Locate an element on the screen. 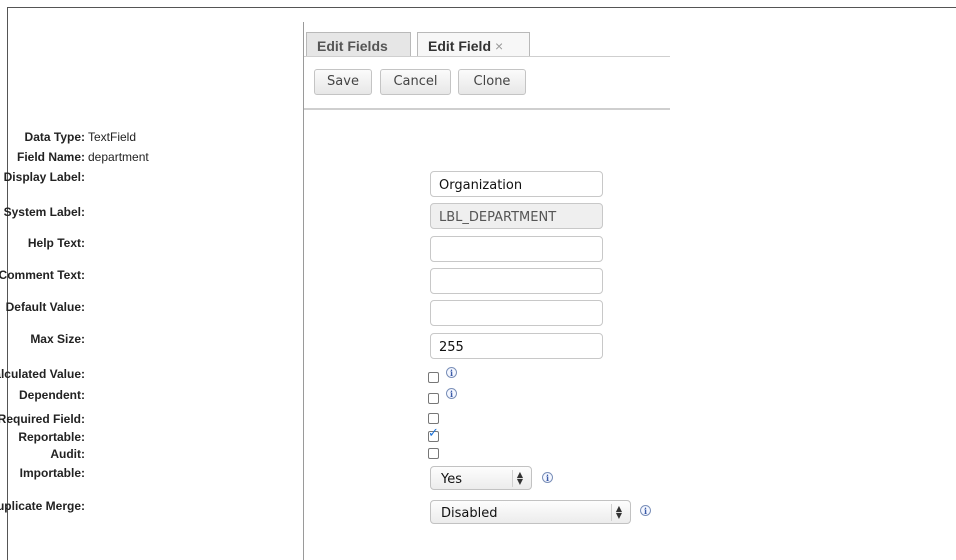 The image size is (956, 560). required-field-label: Required Field: is located at coordinates (42, 419).